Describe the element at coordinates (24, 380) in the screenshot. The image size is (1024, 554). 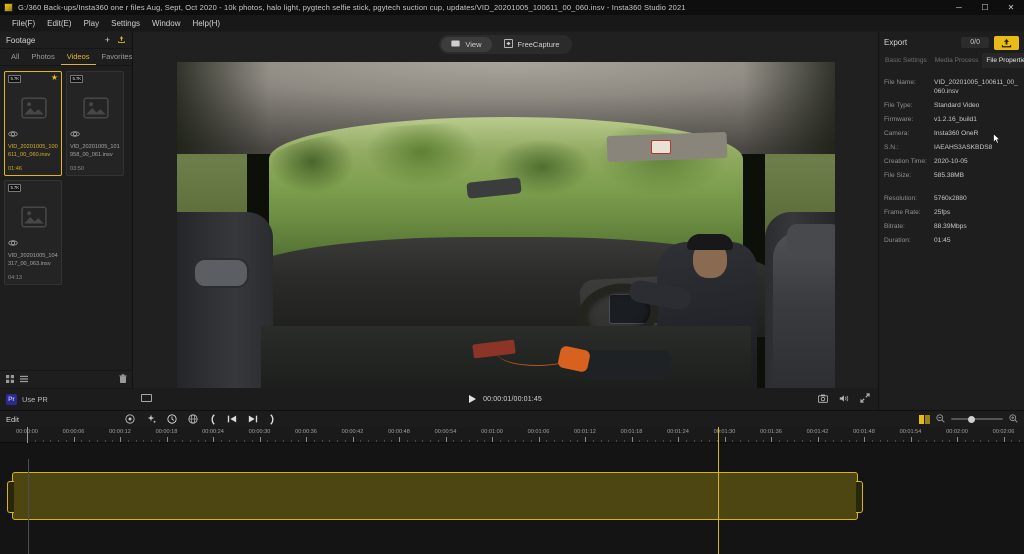
I see `list-view-icon` at that location.